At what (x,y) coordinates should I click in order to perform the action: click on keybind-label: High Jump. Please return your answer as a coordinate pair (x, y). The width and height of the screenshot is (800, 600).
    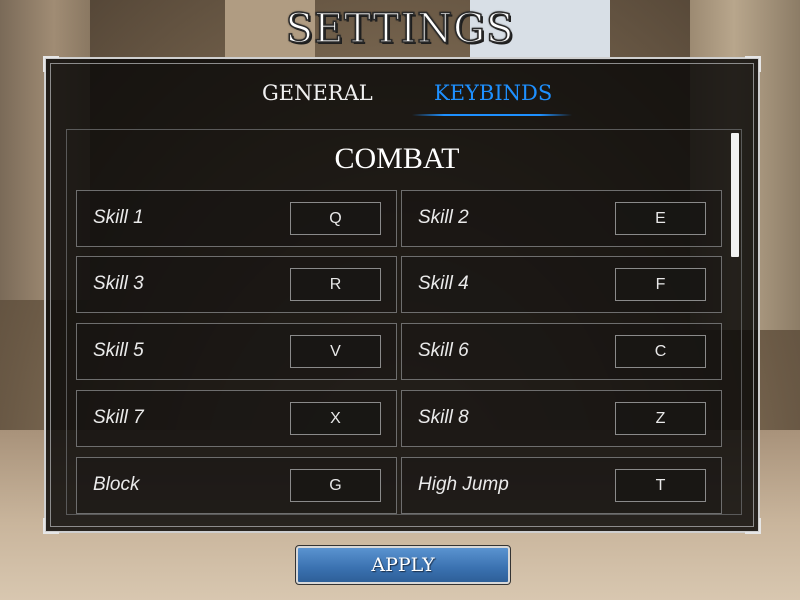
    Looking at the image, I should click on (463, 484).